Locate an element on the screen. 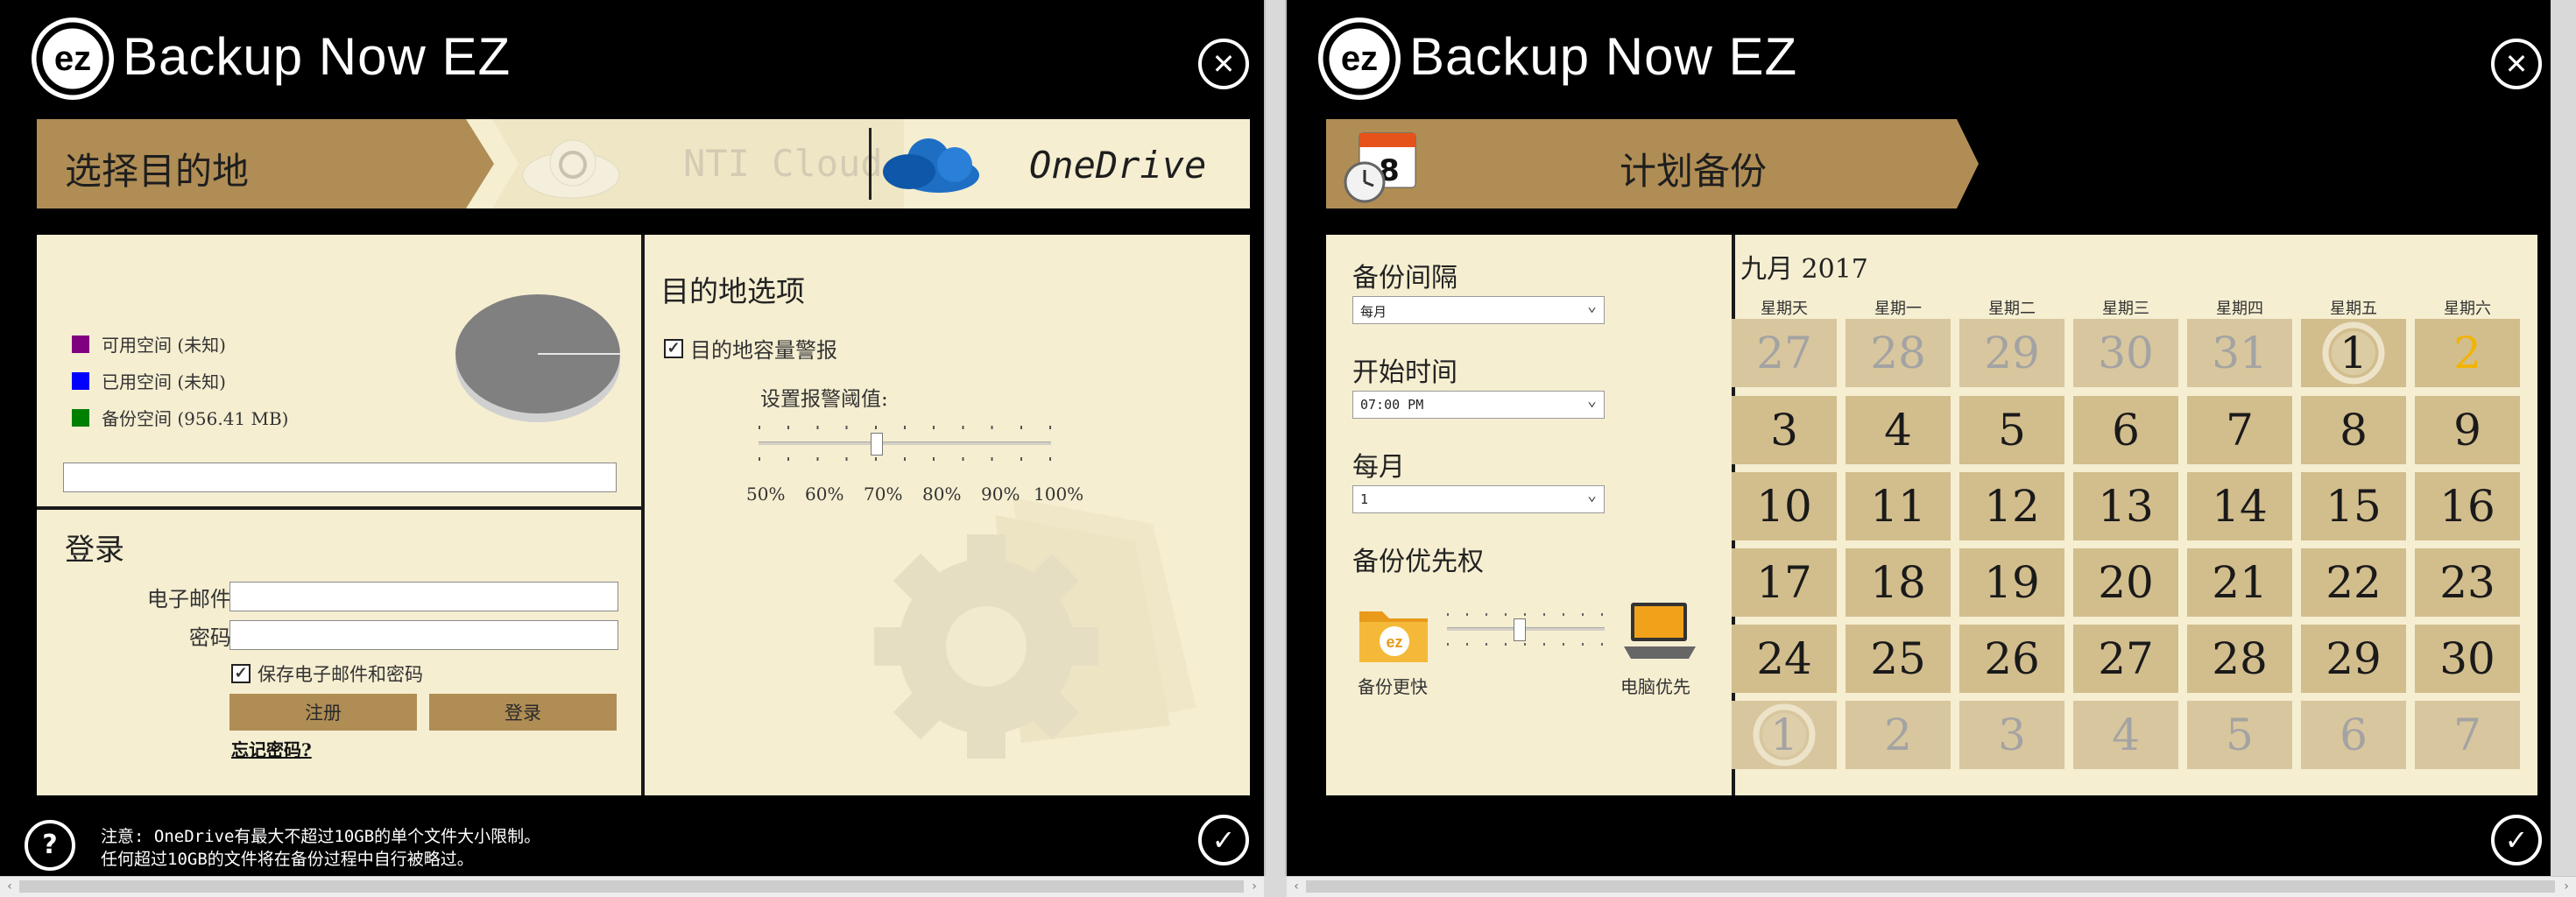 The image size is (2576, 897). login-button: 登录 is located at coordinates (523, 712).